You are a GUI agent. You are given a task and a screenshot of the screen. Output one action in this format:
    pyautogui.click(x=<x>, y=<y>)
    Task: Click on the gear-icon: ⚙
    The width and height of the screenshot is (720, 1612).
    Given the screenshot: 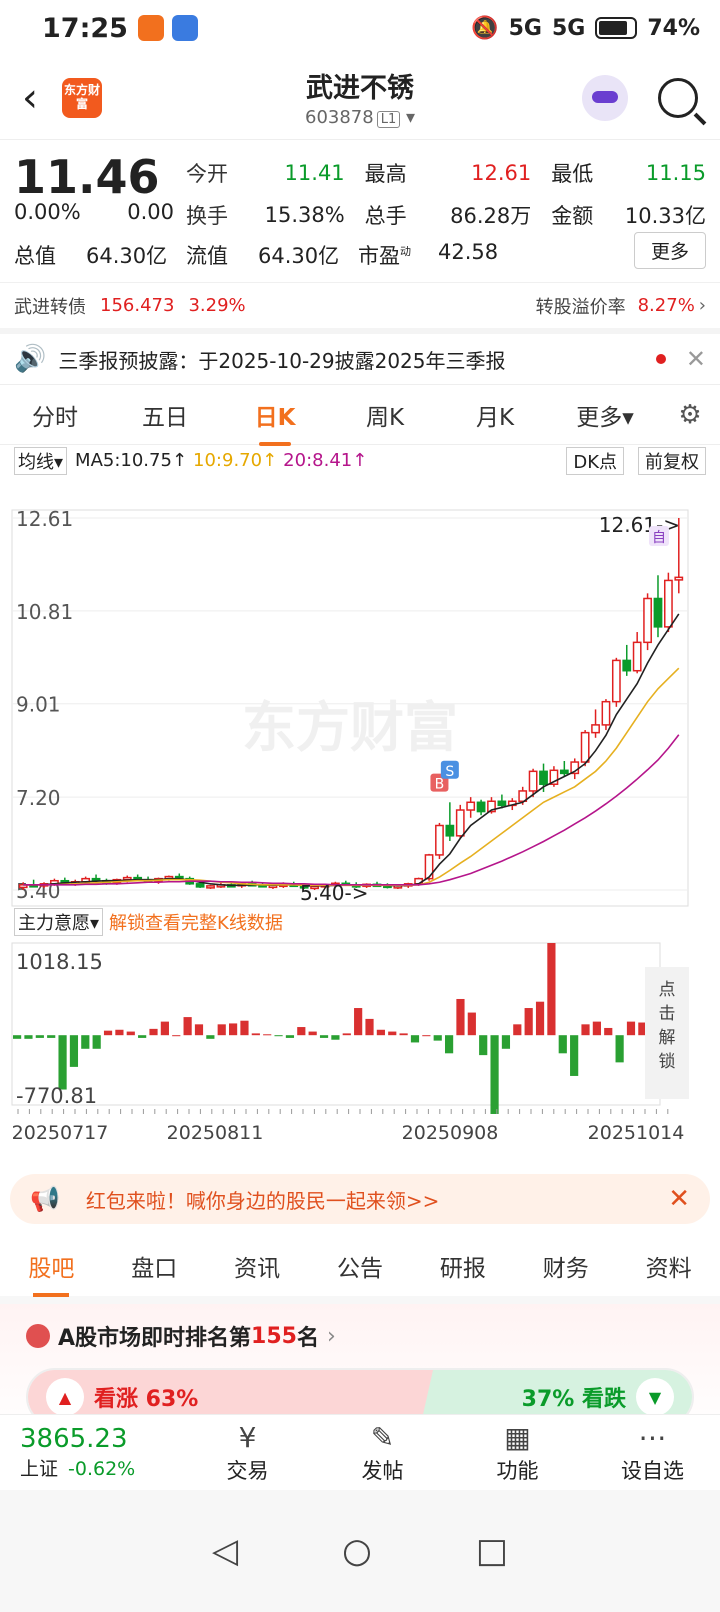 What is the action you would take?
    pyautogui.click(x=690, y=415)
    